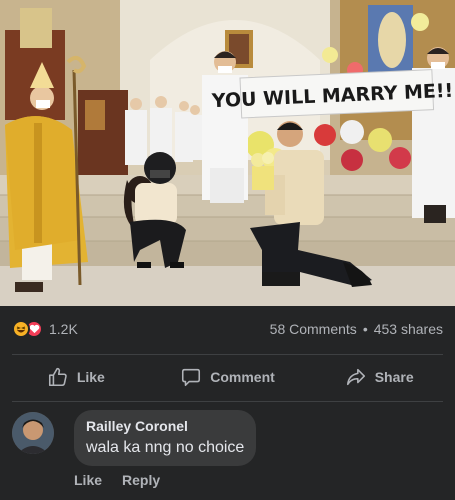 Image resolution: width=455 pixels, height=500 pixels. Describe the element at coordinates (63, 329) in the screenshot. I see `reaction-count: 1.2K` at that location.